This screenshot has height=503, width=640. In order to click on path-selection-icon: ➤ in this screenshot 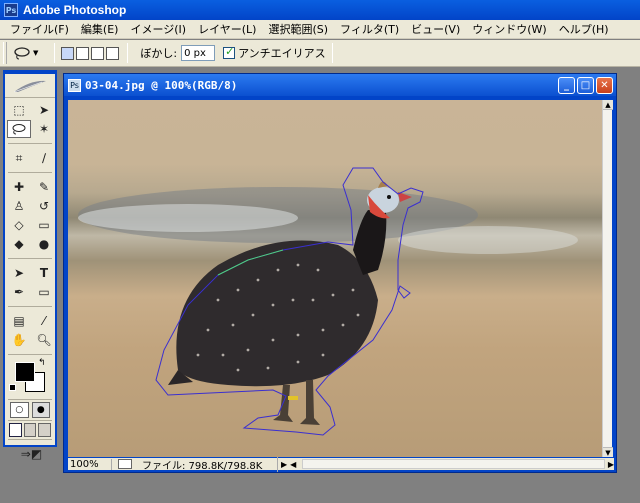, I will do `click(19, 273)`.